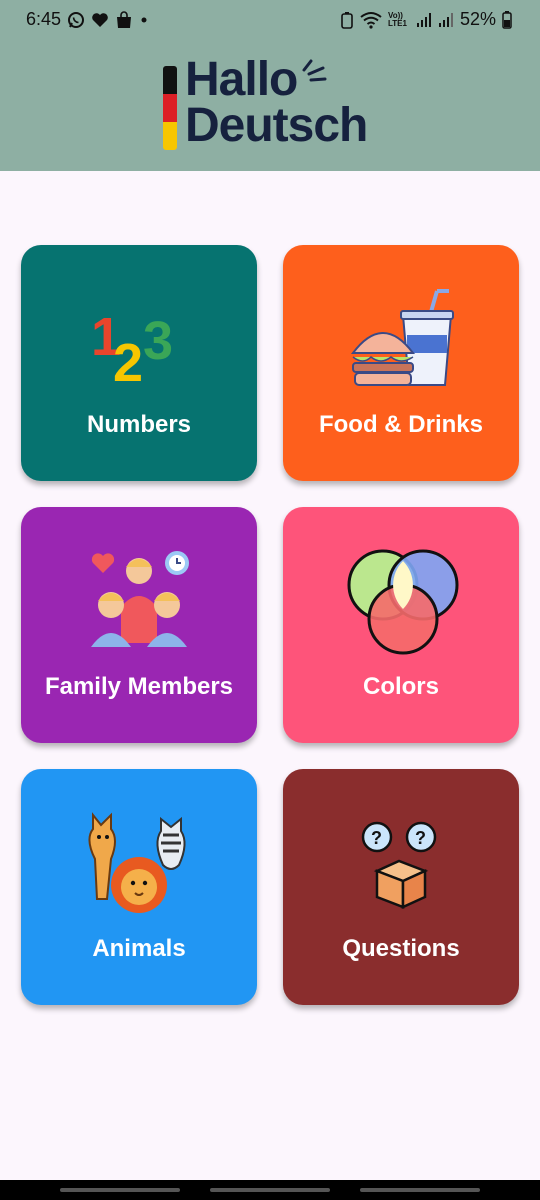  Describe the element at coordinates (139, 948) in the screenshot. I see `category-label-animals: Animals` at that location.